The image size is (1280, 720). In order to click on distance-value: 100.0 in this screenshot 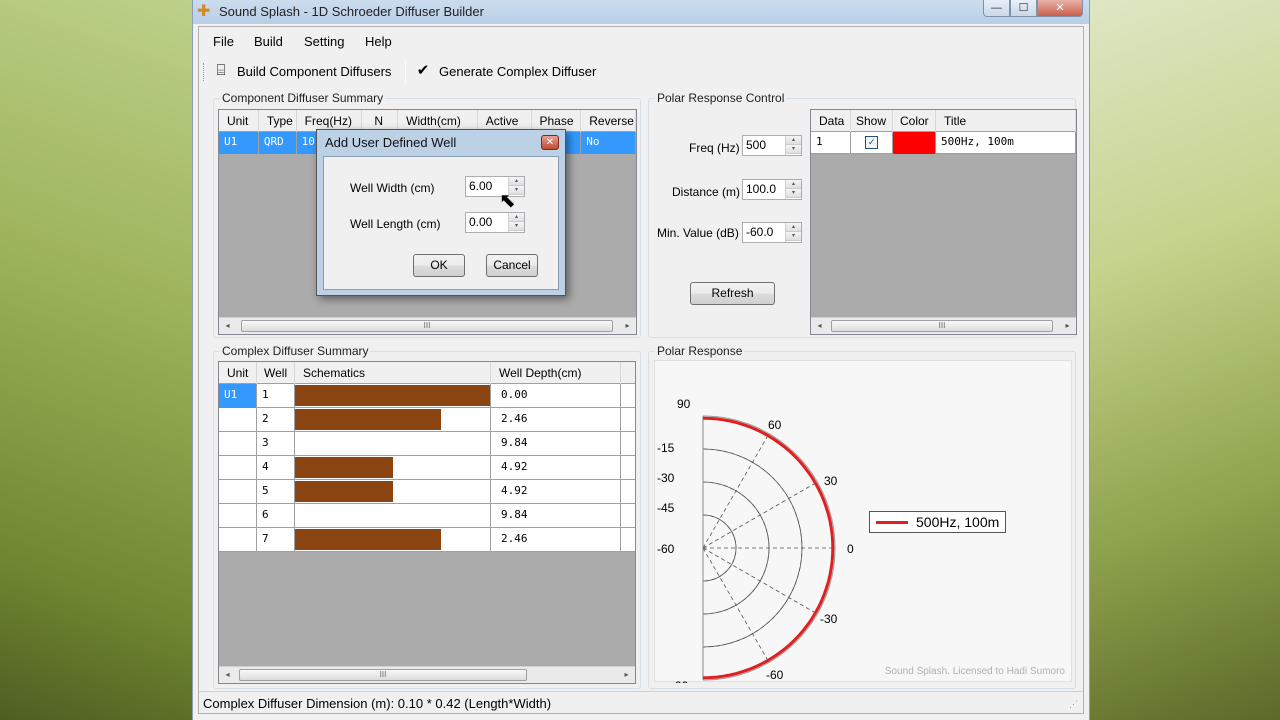, I will do `click(764, 189)`.